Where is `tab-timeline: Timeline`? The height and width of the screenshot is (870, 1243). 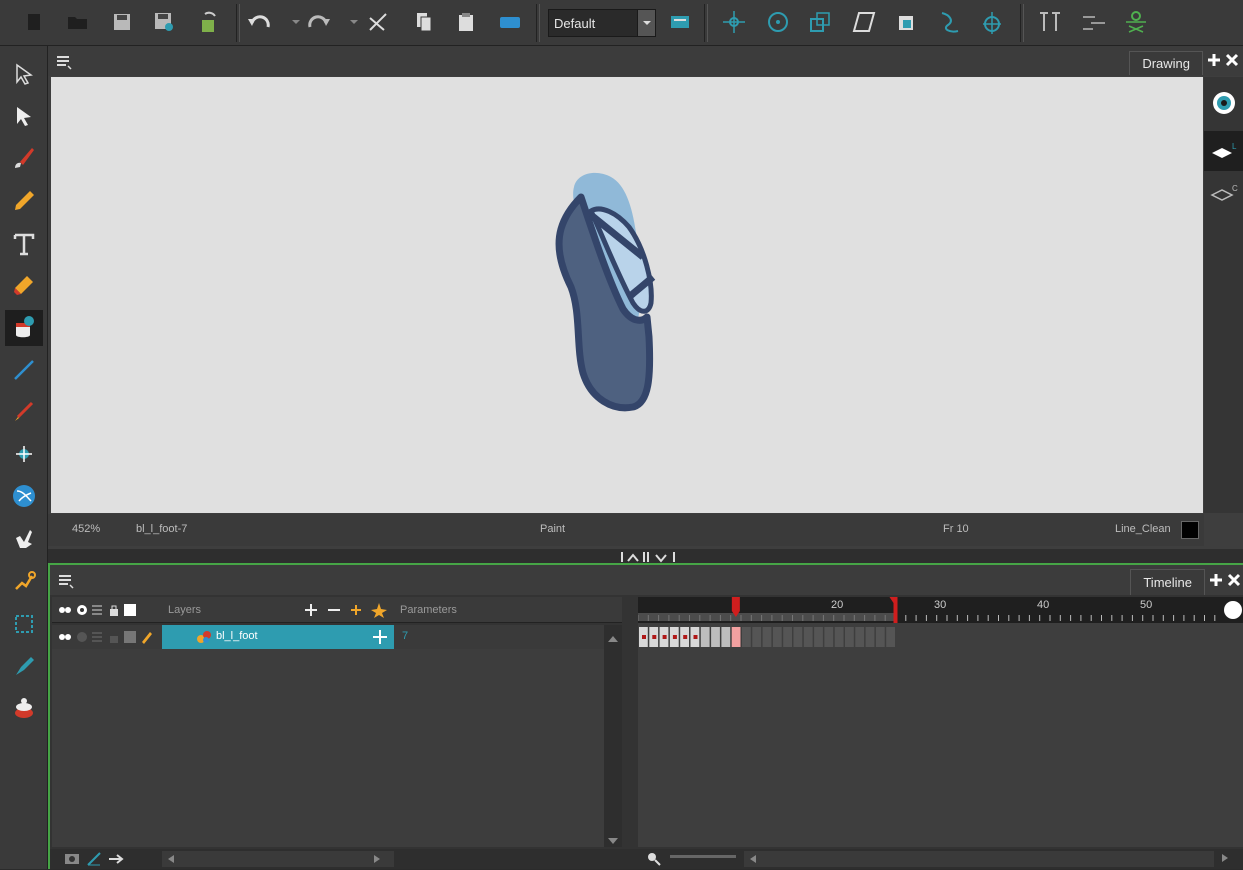 tab-timeline: Timeline is located at coordinates (1167, 582).